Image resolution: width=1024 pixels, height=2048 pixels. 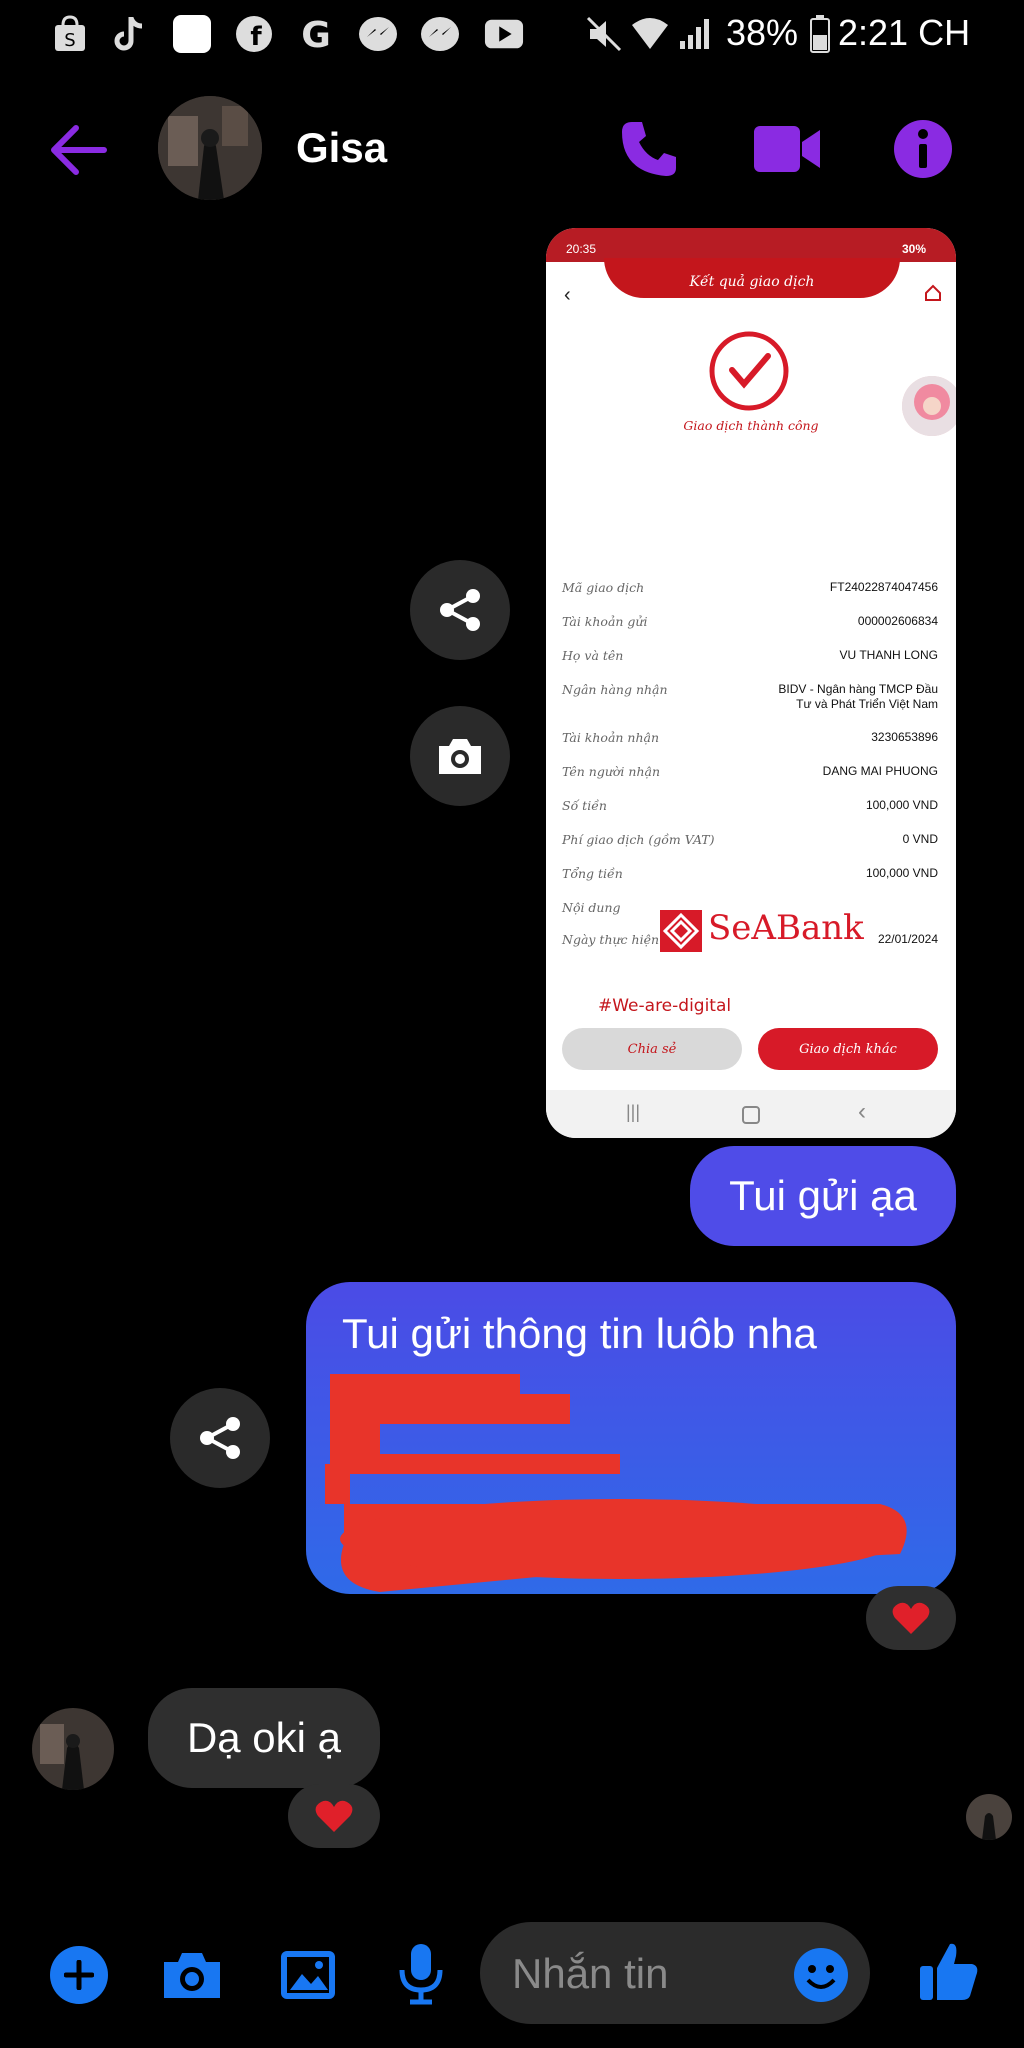 What do you see at coordinates (750, 877) in the screenshot?
I see `receipt-row: Tổng tiền 100,000 VND` at bounding box center [750, 877].